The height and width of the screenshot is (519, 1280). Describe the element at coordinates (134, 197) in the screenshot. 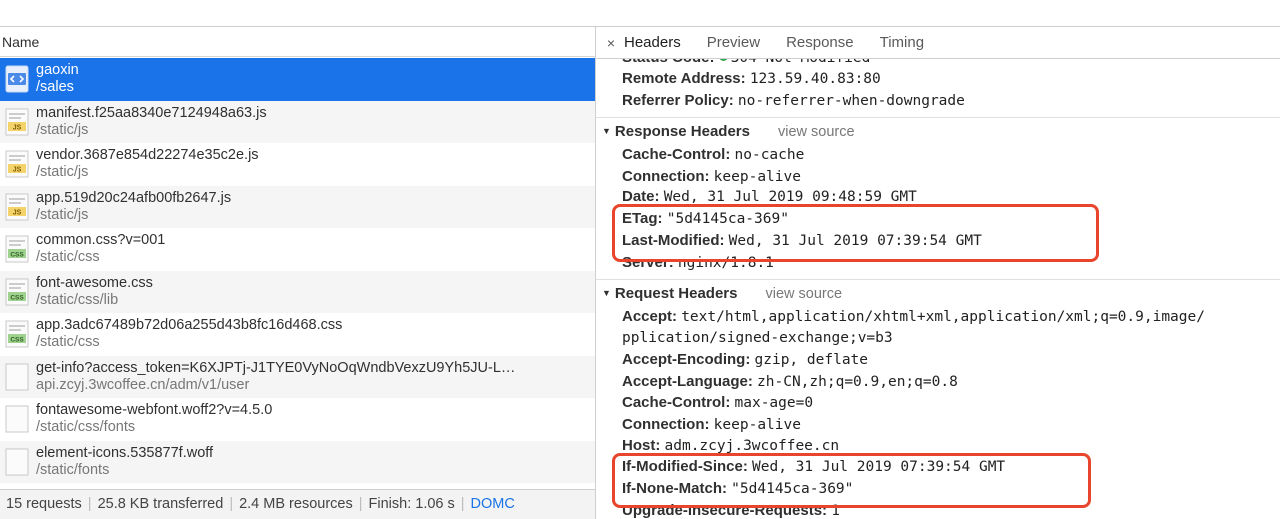

I see `request-name: app.519d20c24afb00fb2647.js` at that location.